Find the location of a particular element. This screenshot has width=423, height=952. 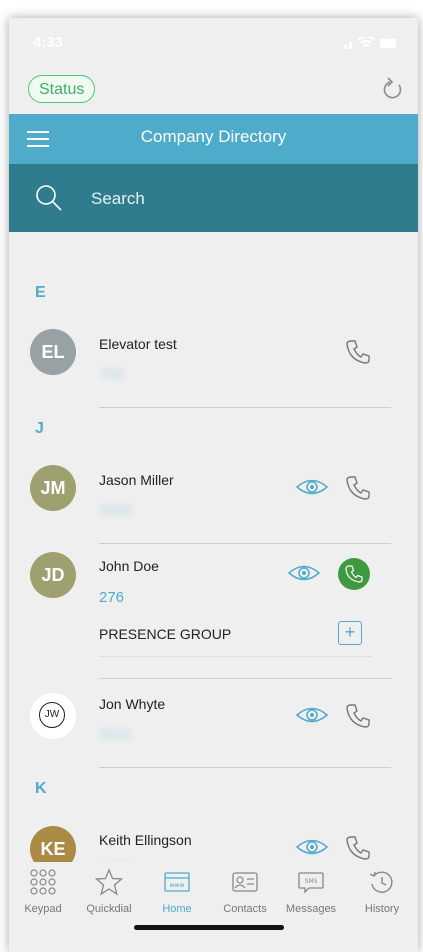

tab-contacts: Contacts is located at coordinates (245, 891).